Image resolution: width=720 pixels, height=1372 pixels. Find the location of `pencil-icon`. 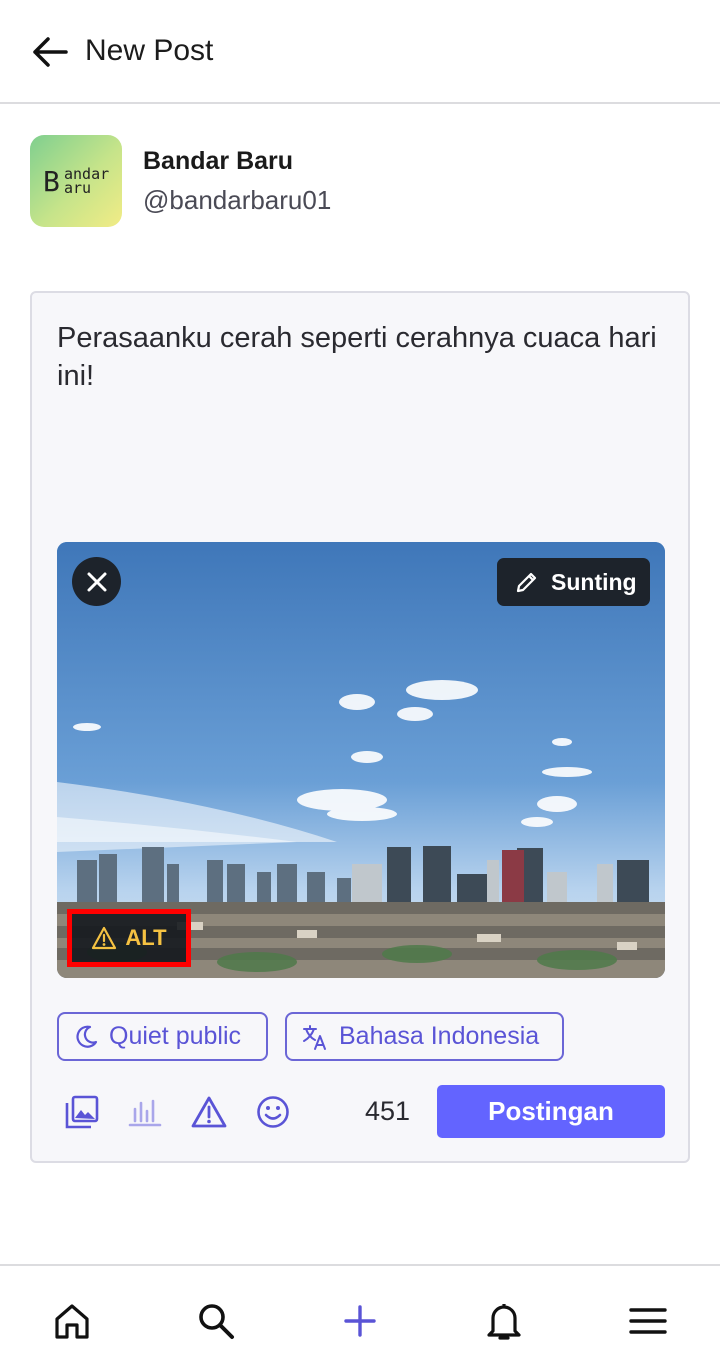

pencil-icon is located at coordinates (526, 582).